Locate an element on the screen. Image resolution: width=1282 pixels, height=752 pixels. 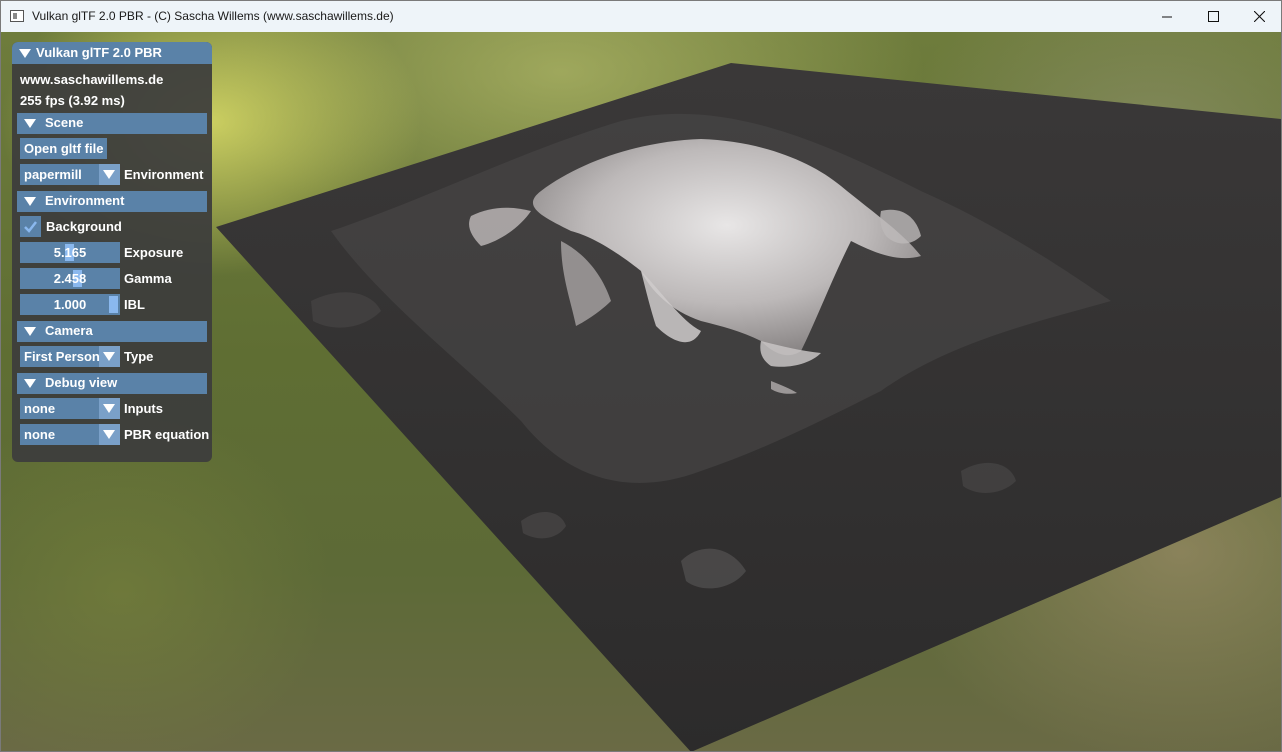
camera-type-label: Type is located at coordinates (139, 356).